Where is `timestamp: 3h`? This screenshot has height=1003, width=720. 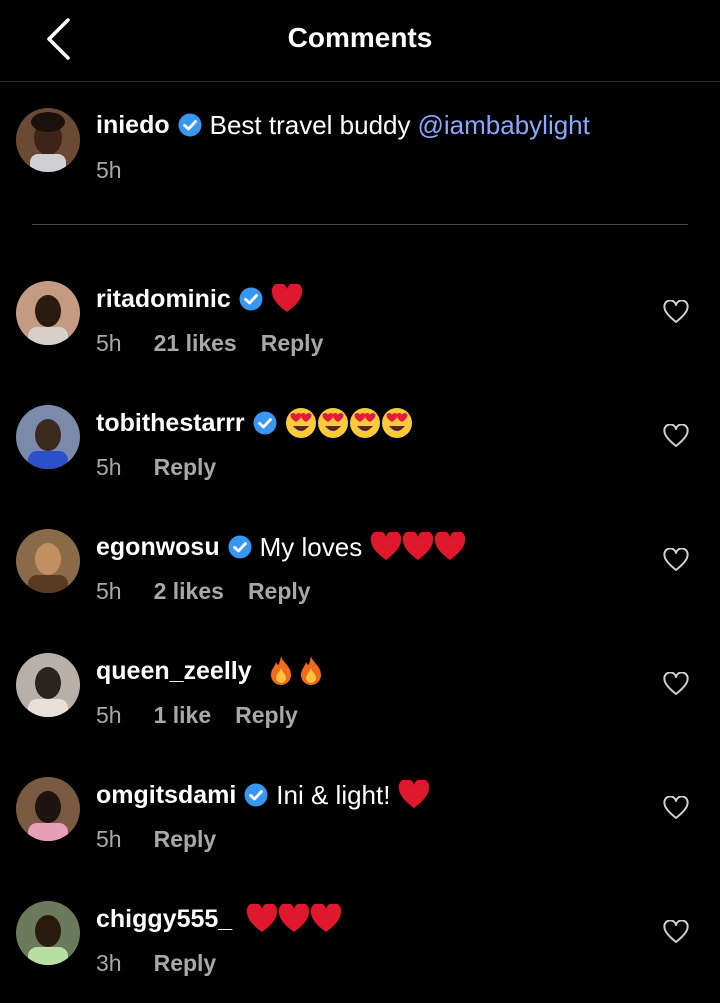 timestamp: 3h is located at coordinates (109, 962).